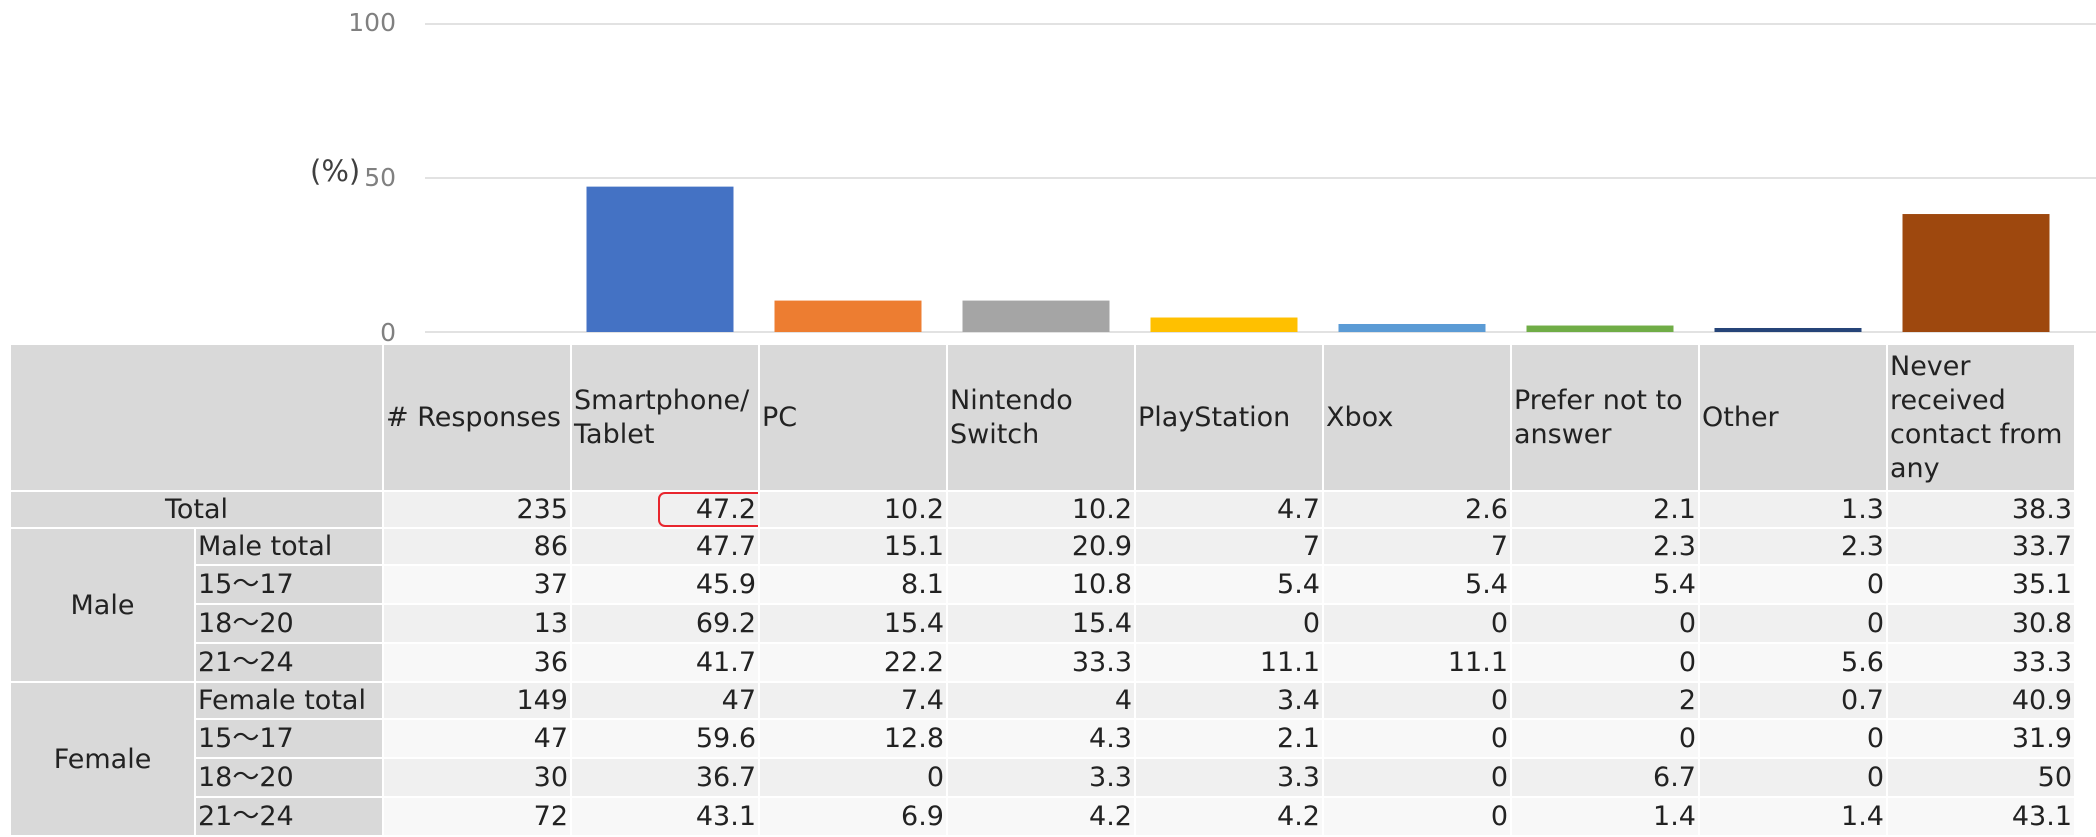 Image resolution: width=2096 pixels, height=837 pixels. Describe the element at coordinates (1605, 546) in the screenshot. I see `cell-prefer-not: 2.3` at that location.